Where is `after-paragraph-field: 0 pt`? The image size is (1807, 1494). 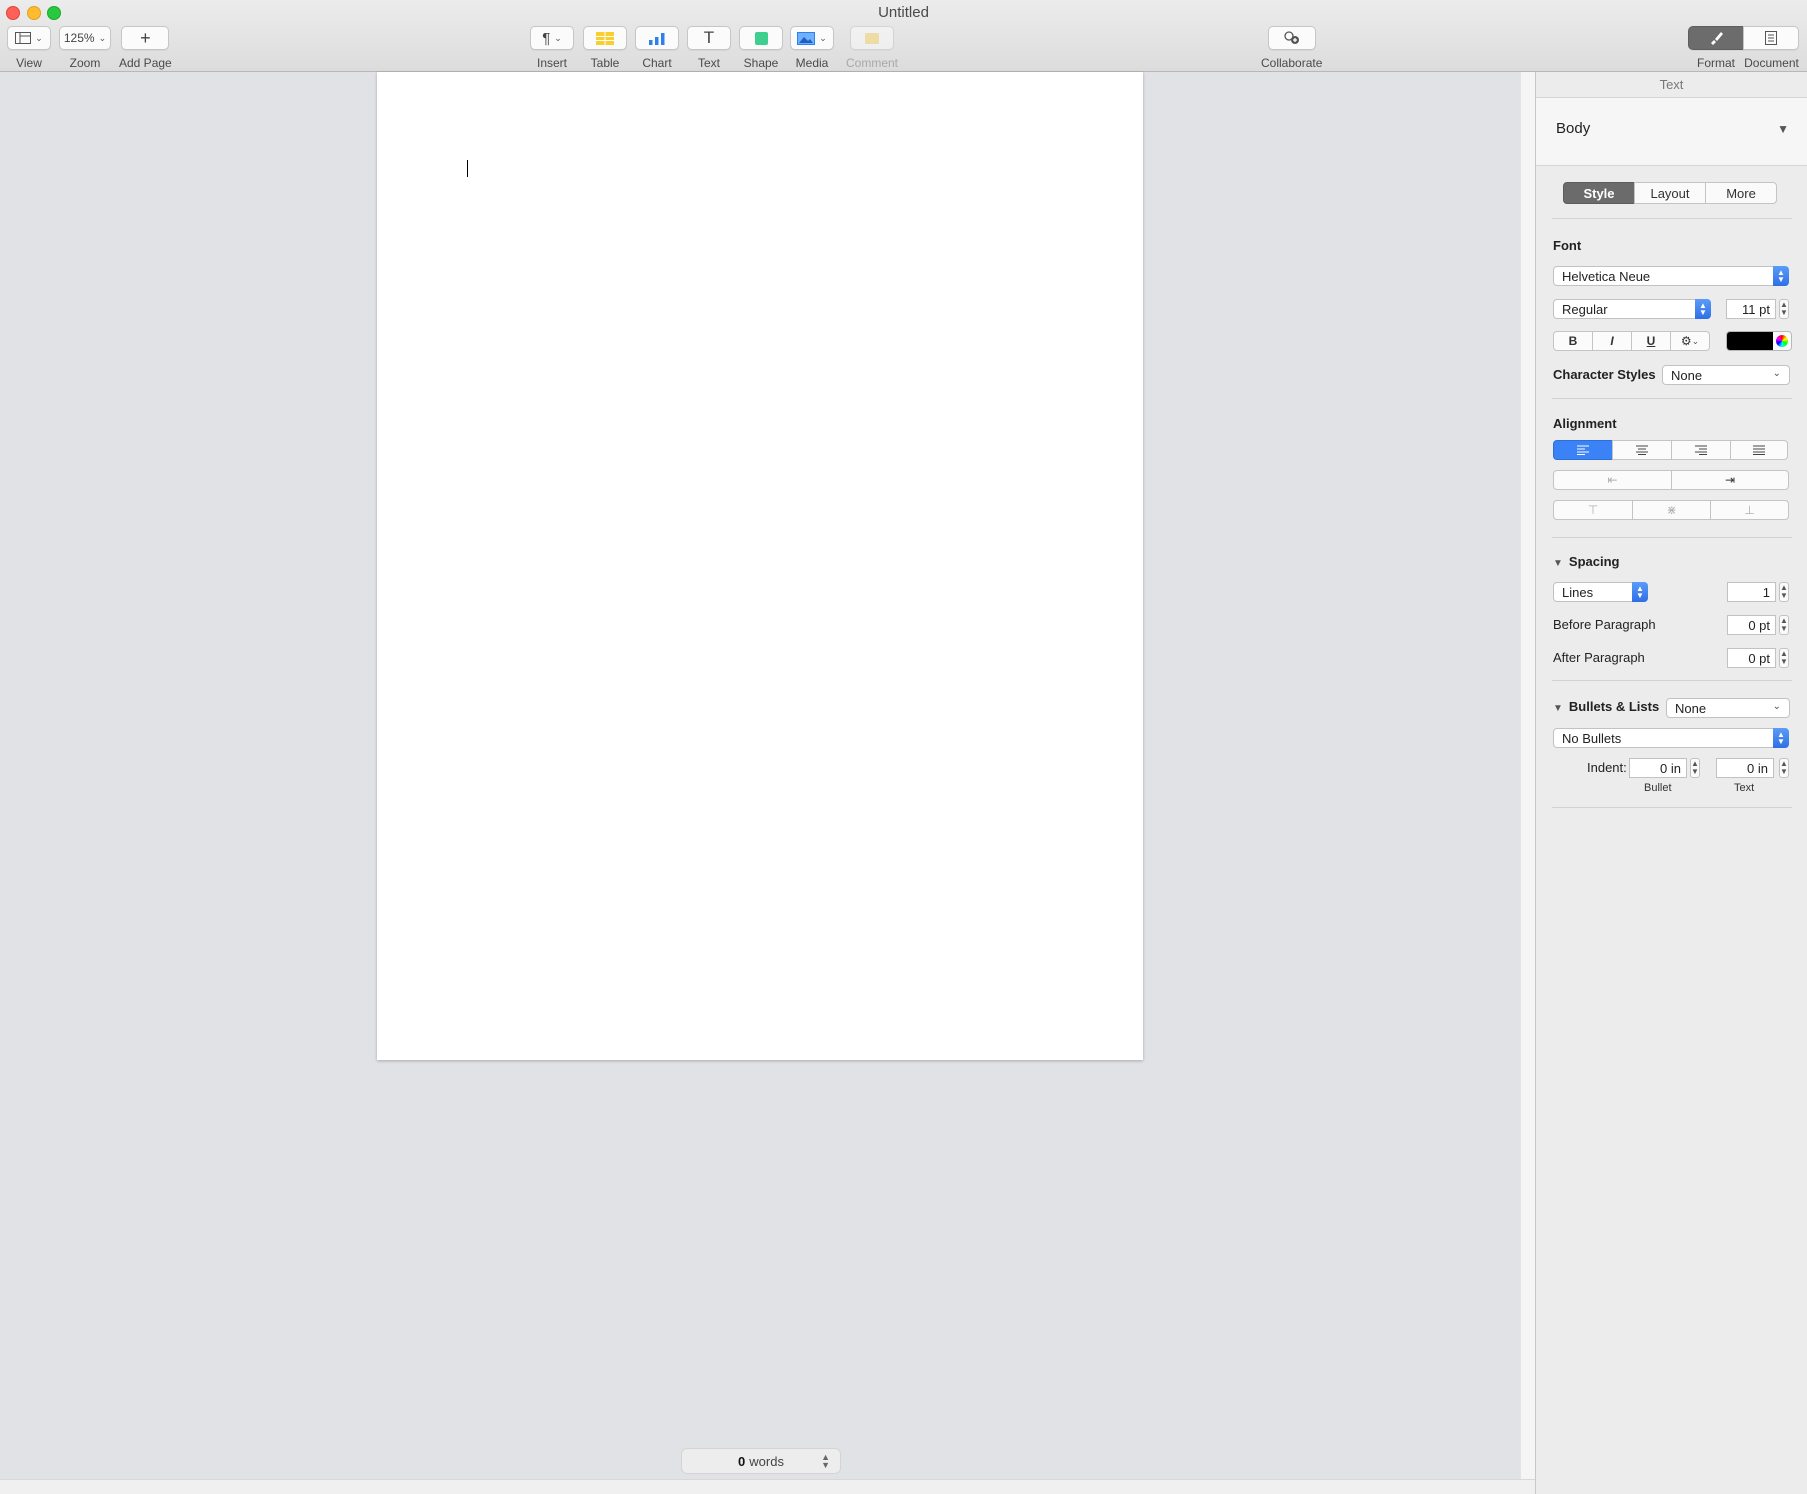 after-paragraph-field: 0 pt is located at coordinates (1751, 658).